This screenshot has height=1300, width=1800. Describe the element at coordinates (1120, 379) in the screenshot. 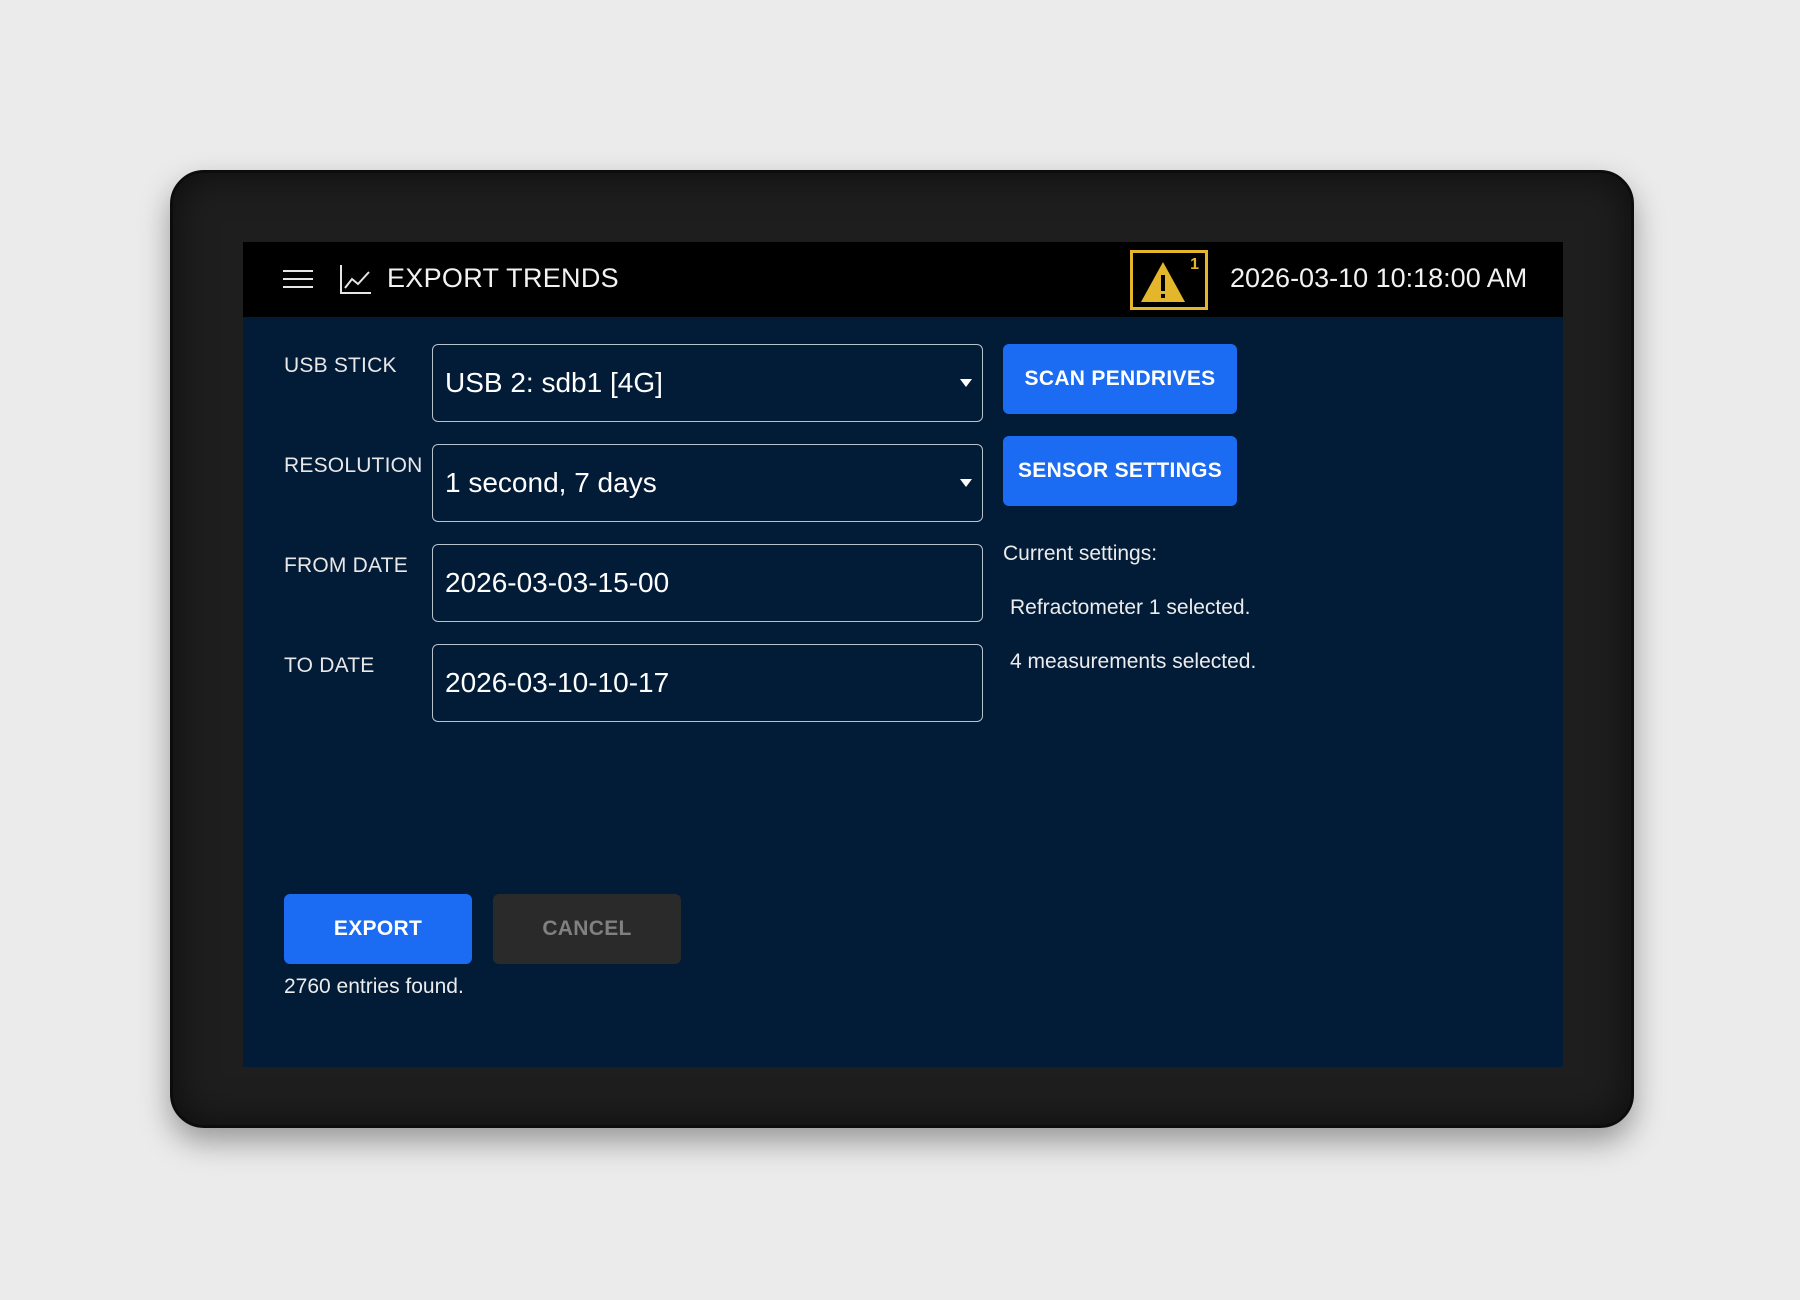

I see `scan-pendrives-button: SCAN PENDRIVES` at that location.